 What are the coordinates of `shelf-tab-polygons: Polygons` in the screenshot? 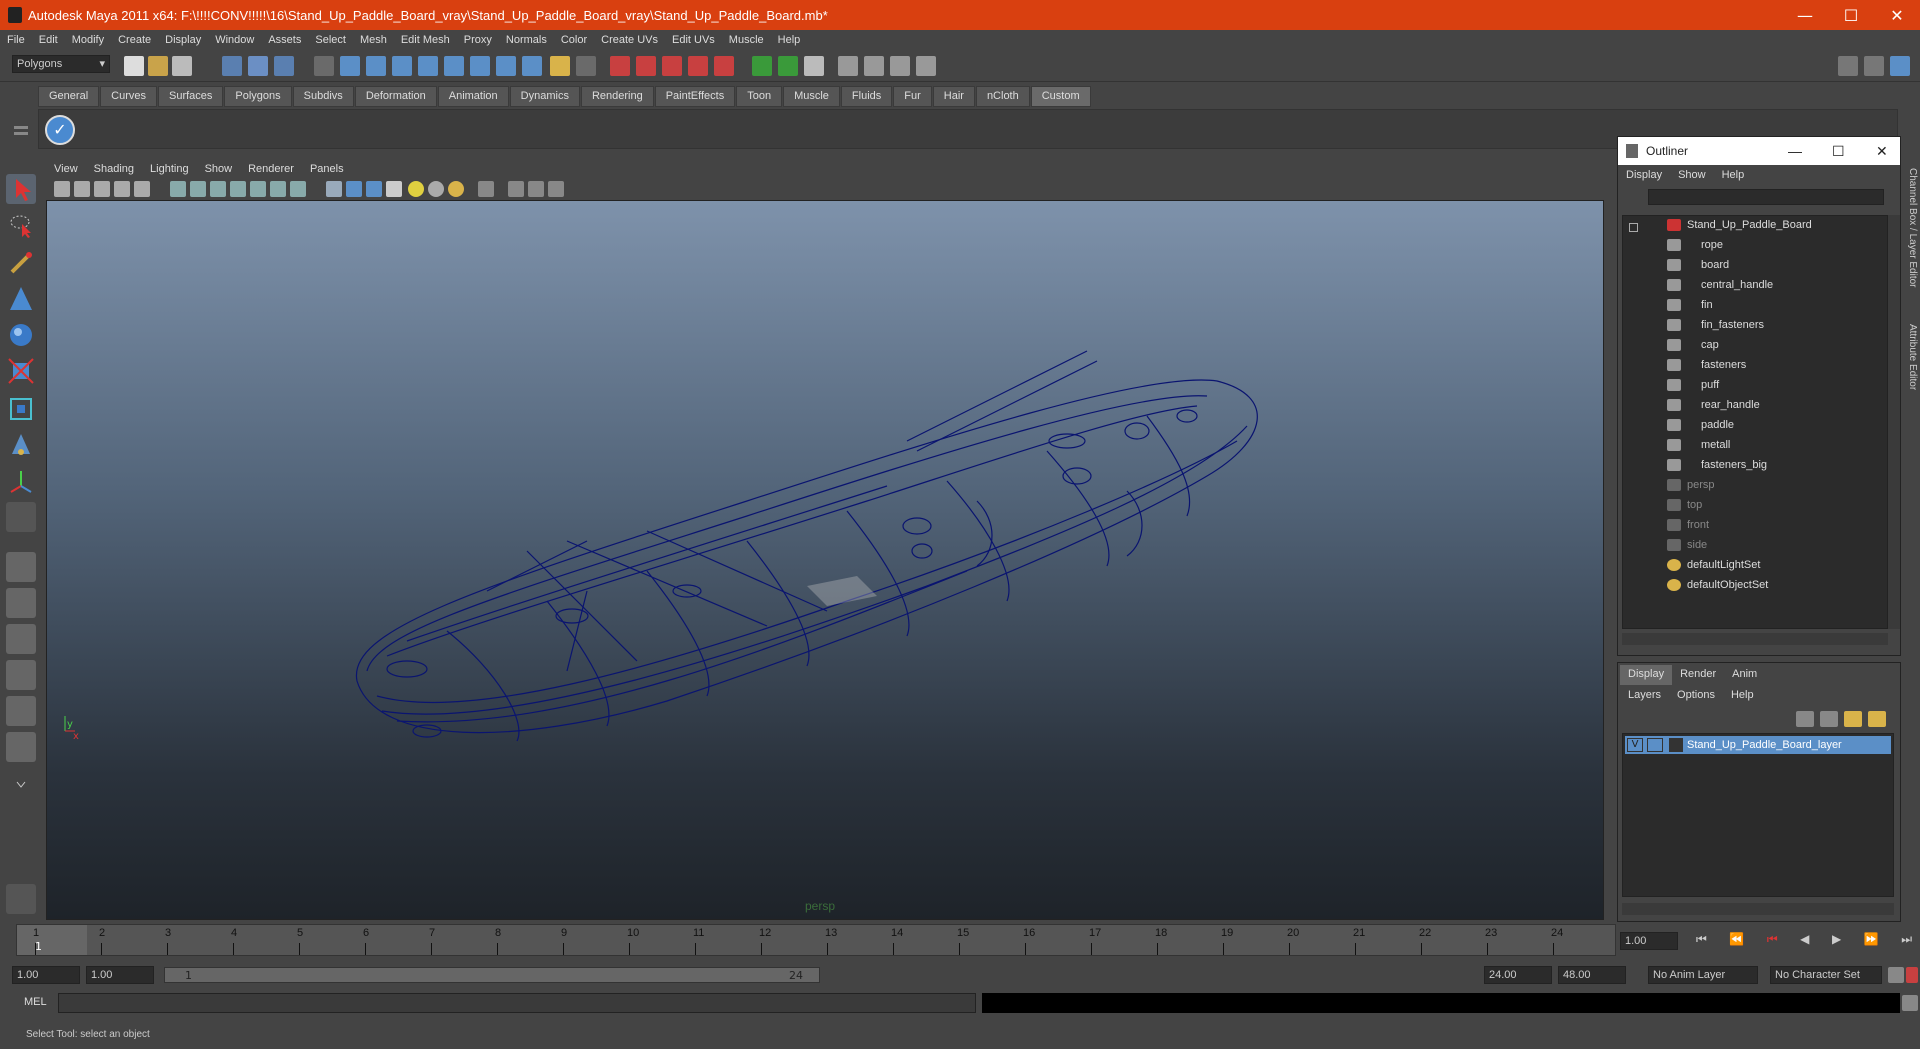 It's located at (258, 96).